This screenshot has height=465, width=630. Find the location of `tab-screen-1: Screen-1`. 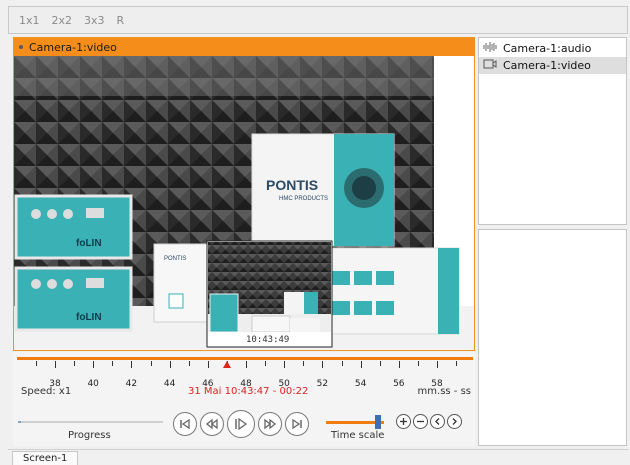

tab-screen-1: Screen-1 is located at coordinates (45, 458).